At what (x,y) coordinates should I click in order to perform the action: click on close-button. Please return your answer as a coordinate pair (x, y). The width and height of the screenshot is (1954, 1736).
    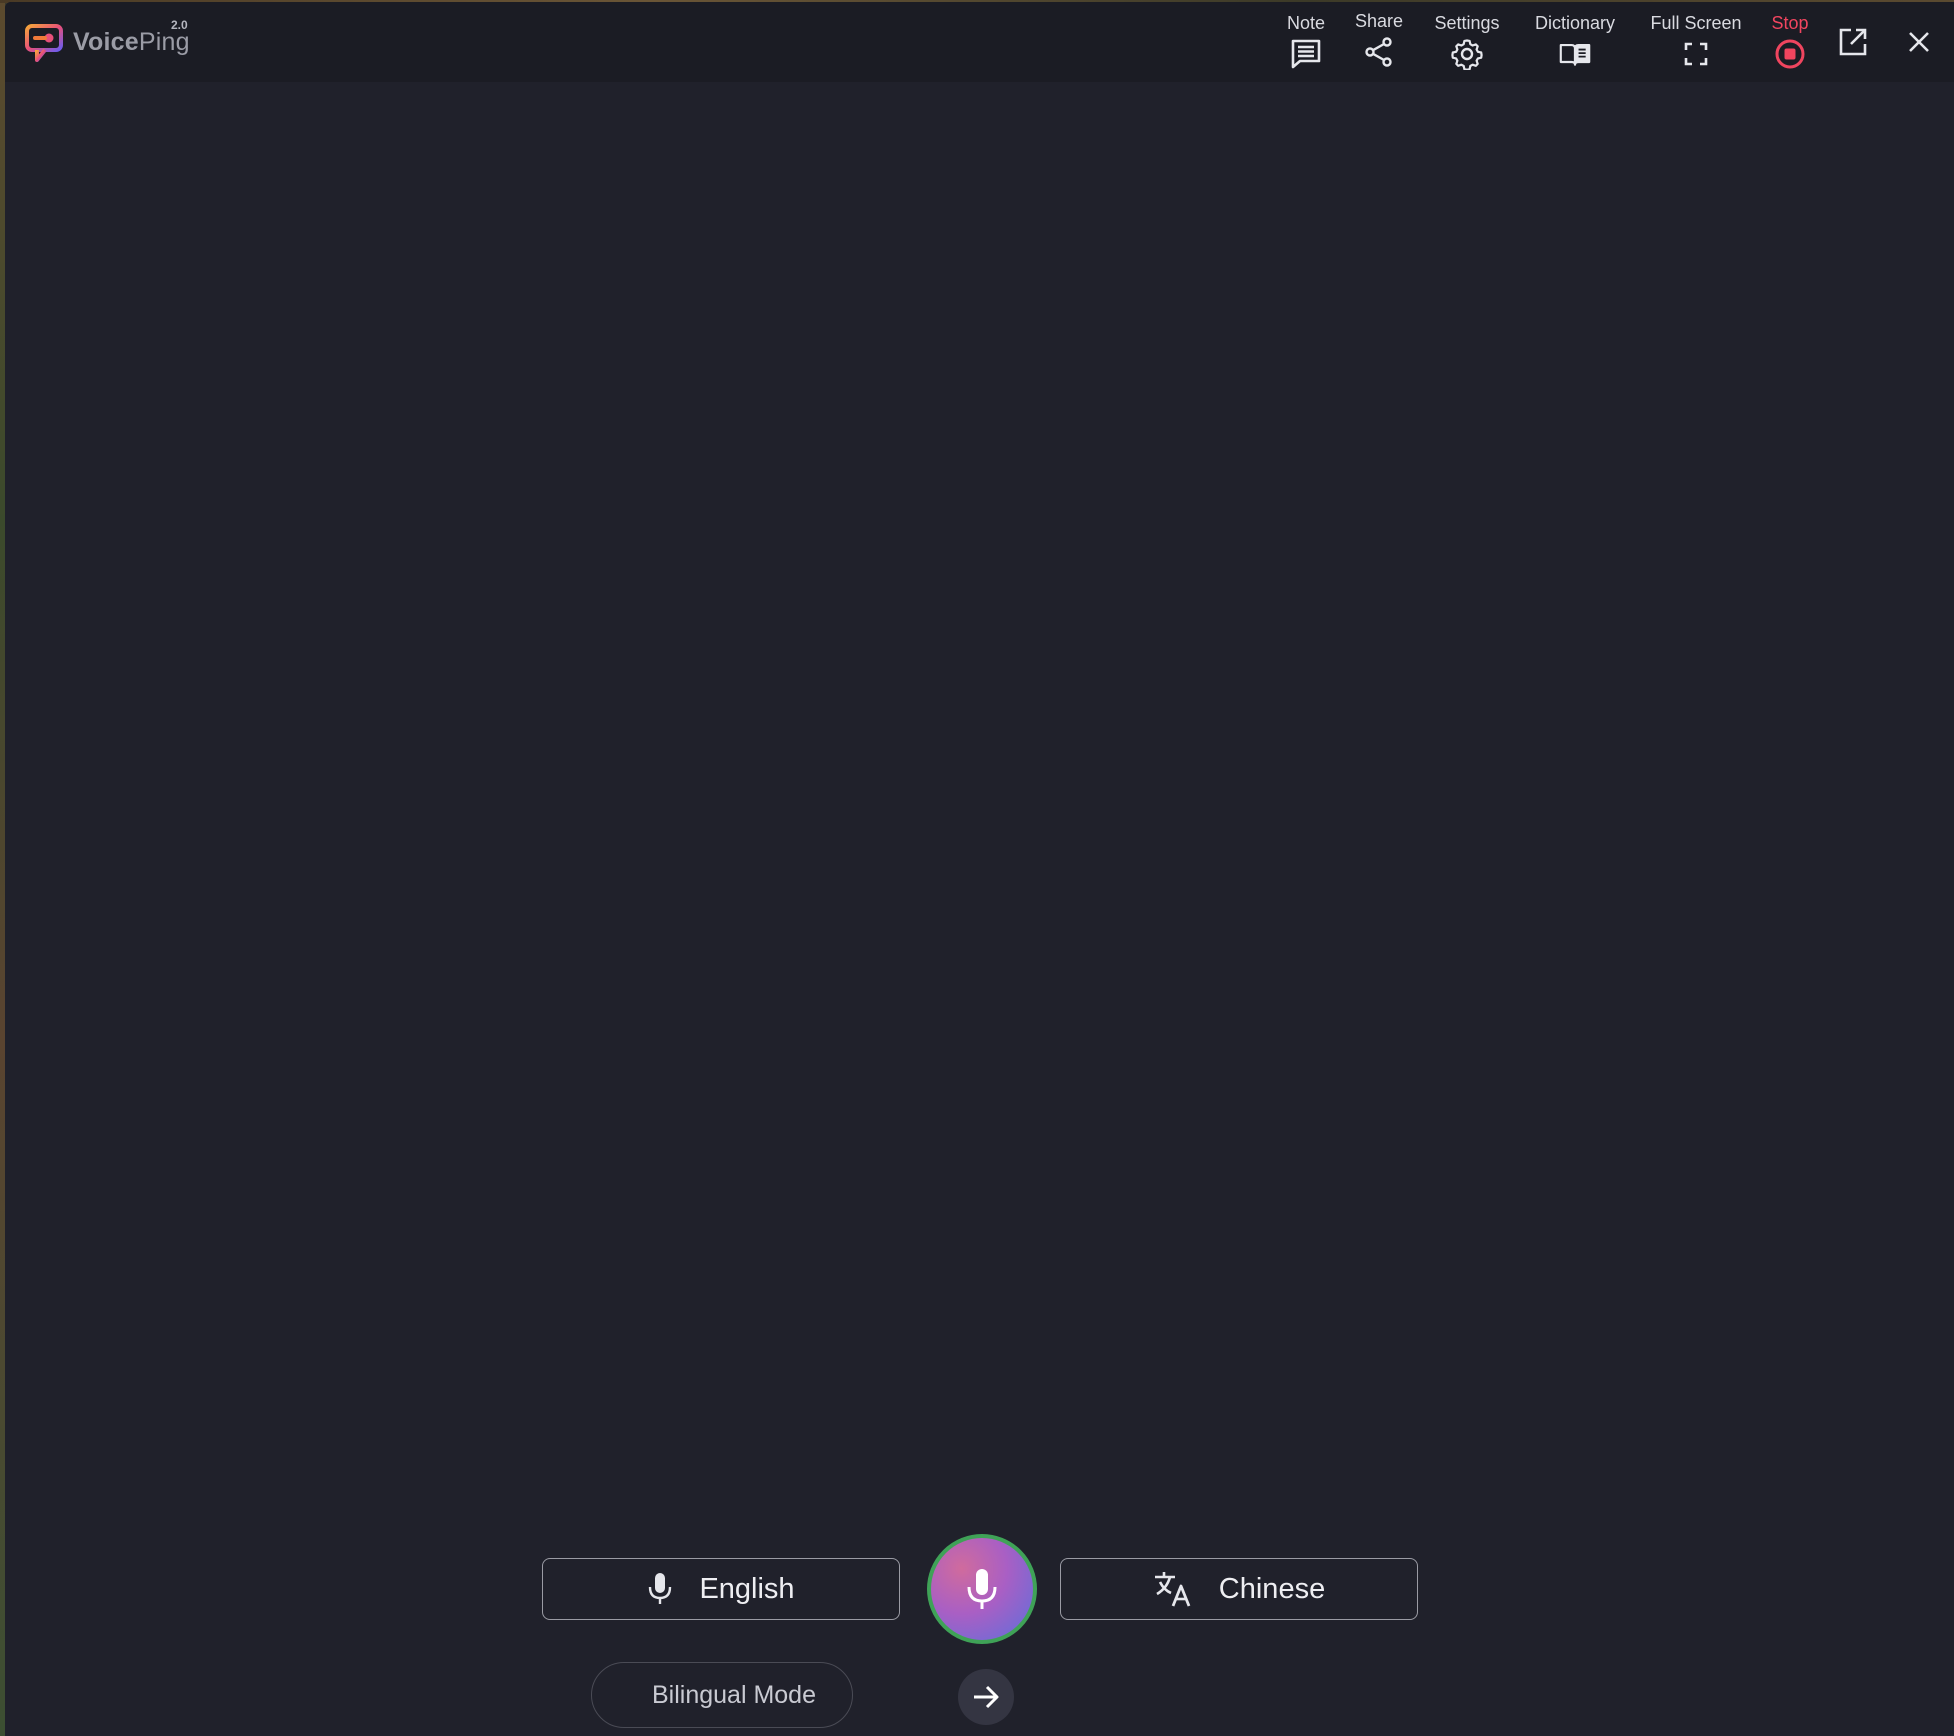
    Looking at the image, I should click on (1919, 42).